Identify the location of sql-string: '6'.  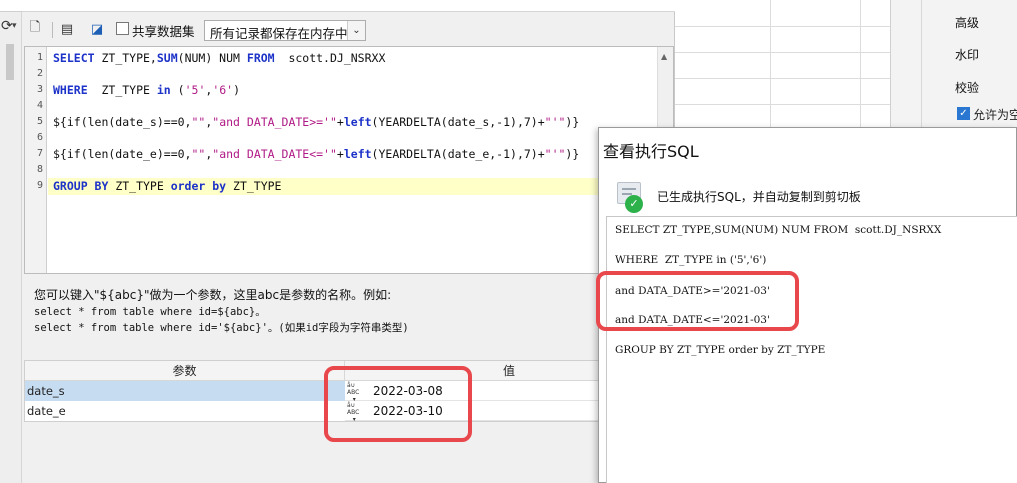
(223, 90).